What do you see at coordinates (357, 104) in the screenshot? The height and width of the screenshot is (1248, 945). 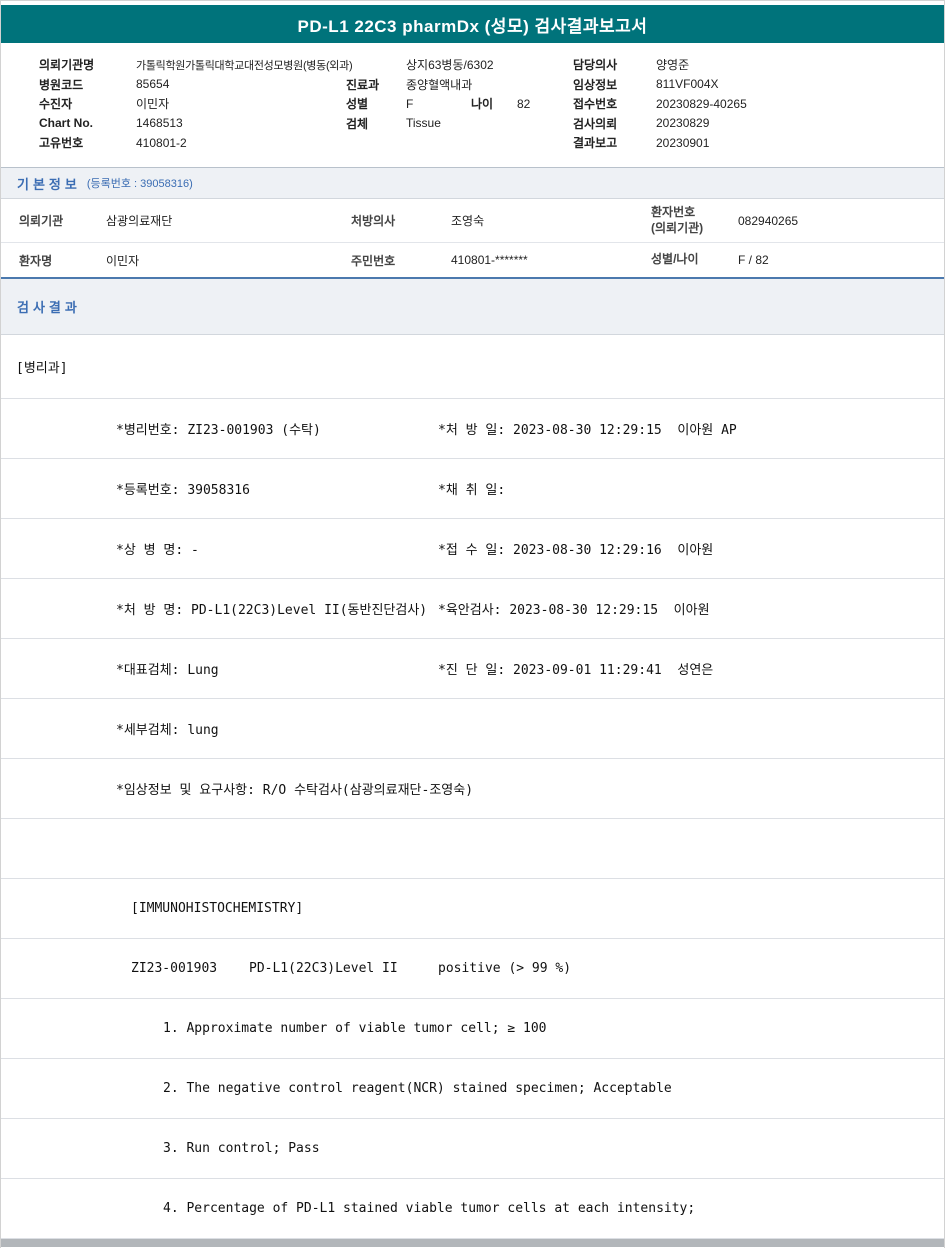 I see `field-label: 성별` at bounding box center [357, 104].